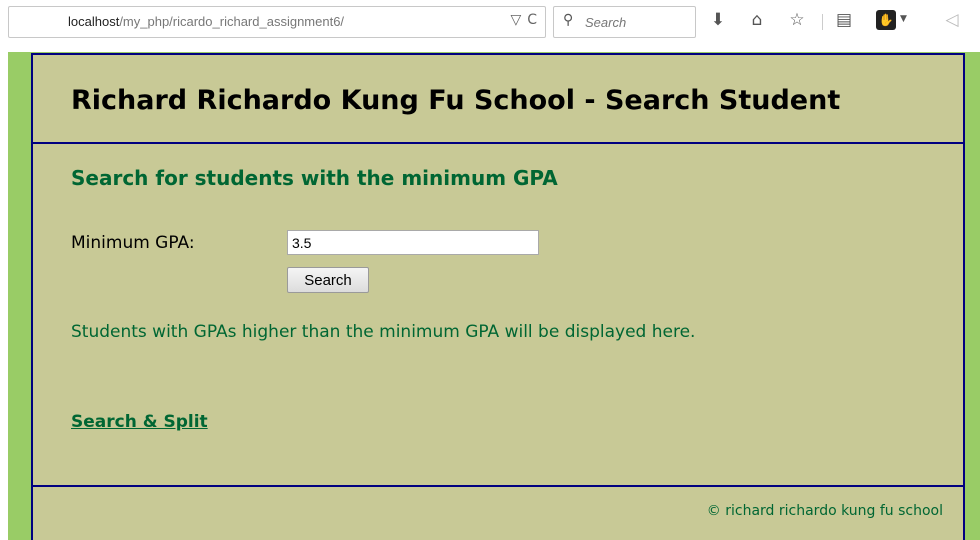 This screenshot has height=540, width=980. What do you see at coordinates (844, 20) in the screenshot?
I see `reading-list-icon: ▤` at bounding box center [844, 20].